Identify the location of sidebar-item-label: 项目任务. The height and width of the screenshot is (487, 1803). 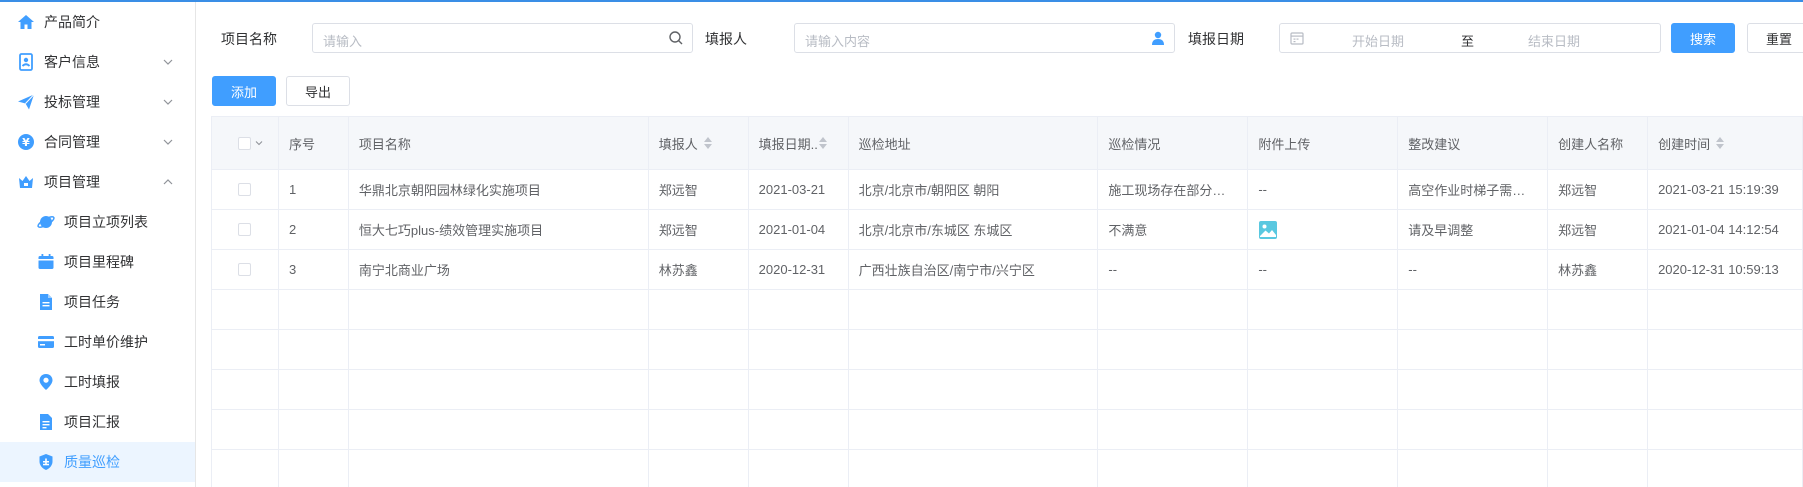
(92, 302).